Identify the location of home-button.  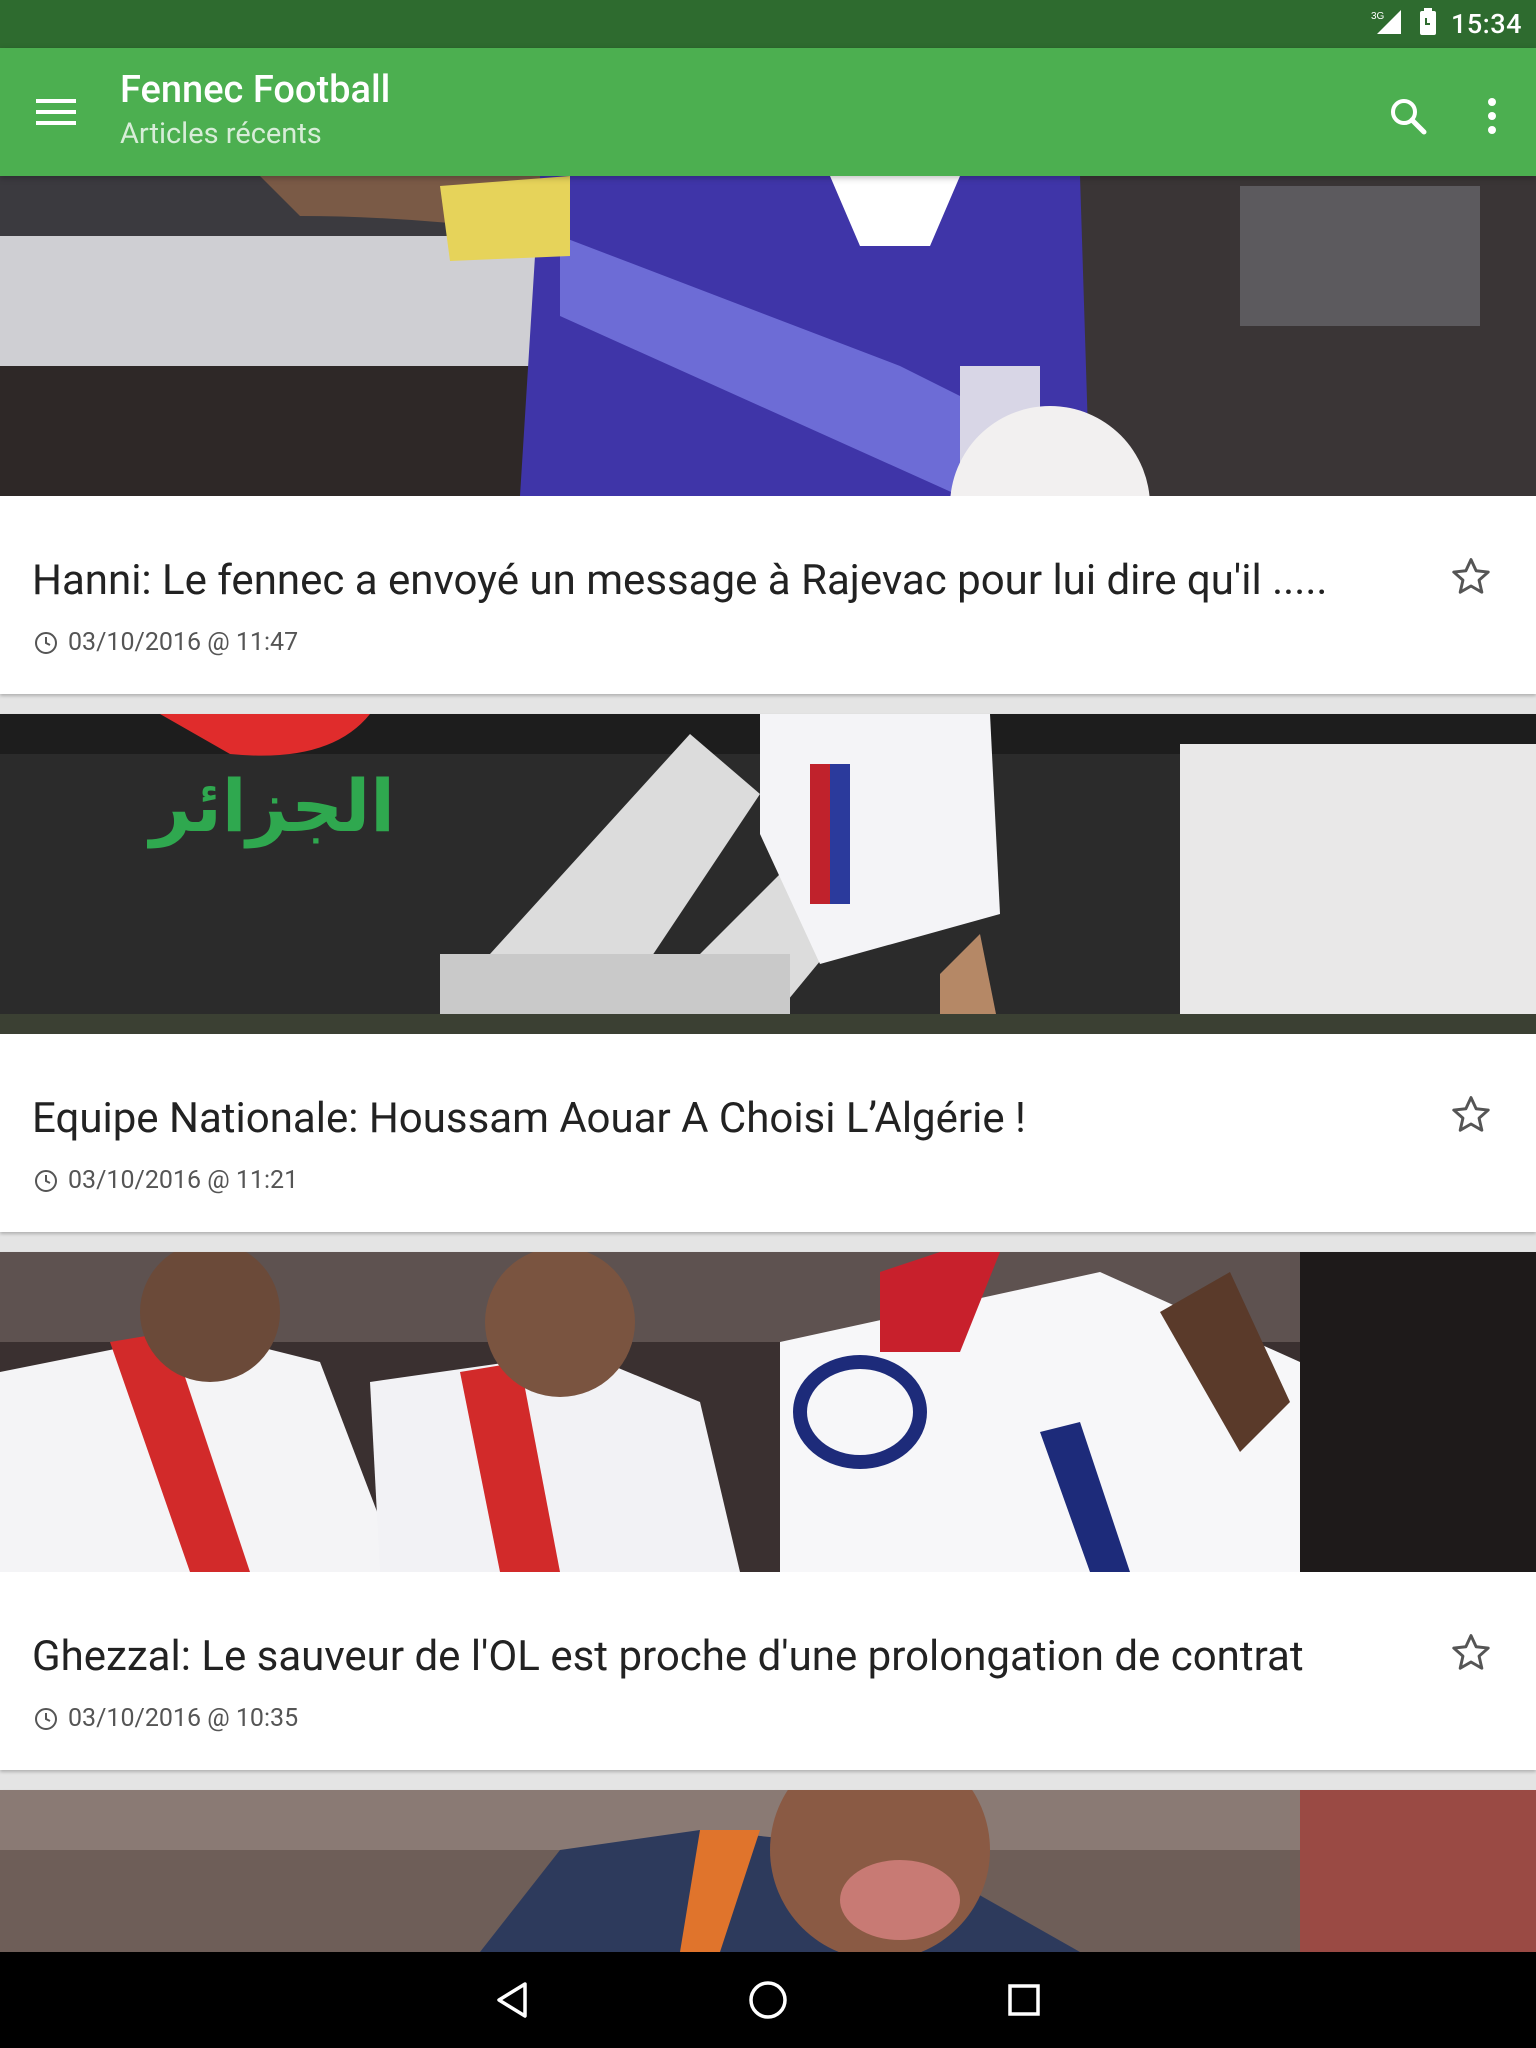
(768, 2000).